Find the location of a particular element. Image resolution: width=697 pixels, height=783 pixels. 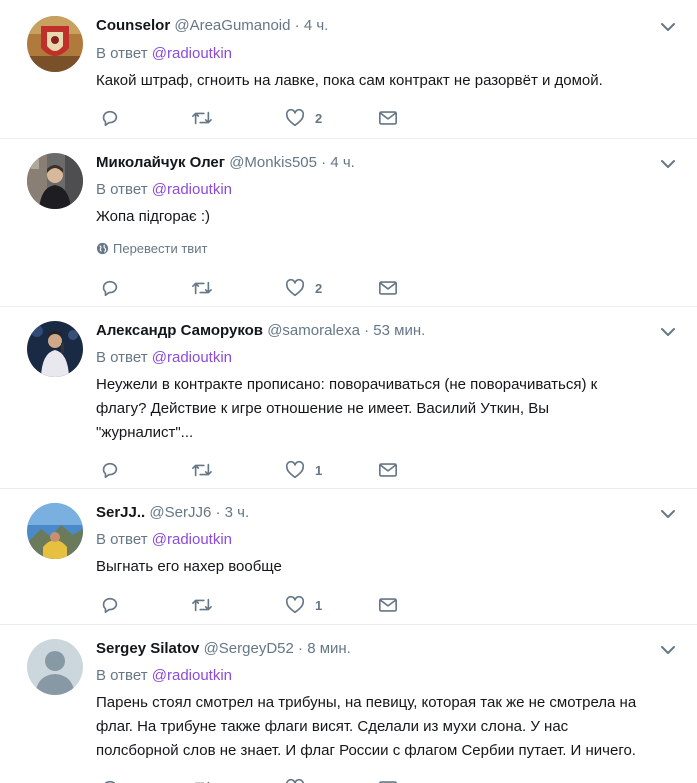

tweet-text: Жопа підгорає :) is located at coordinates (384, 217).